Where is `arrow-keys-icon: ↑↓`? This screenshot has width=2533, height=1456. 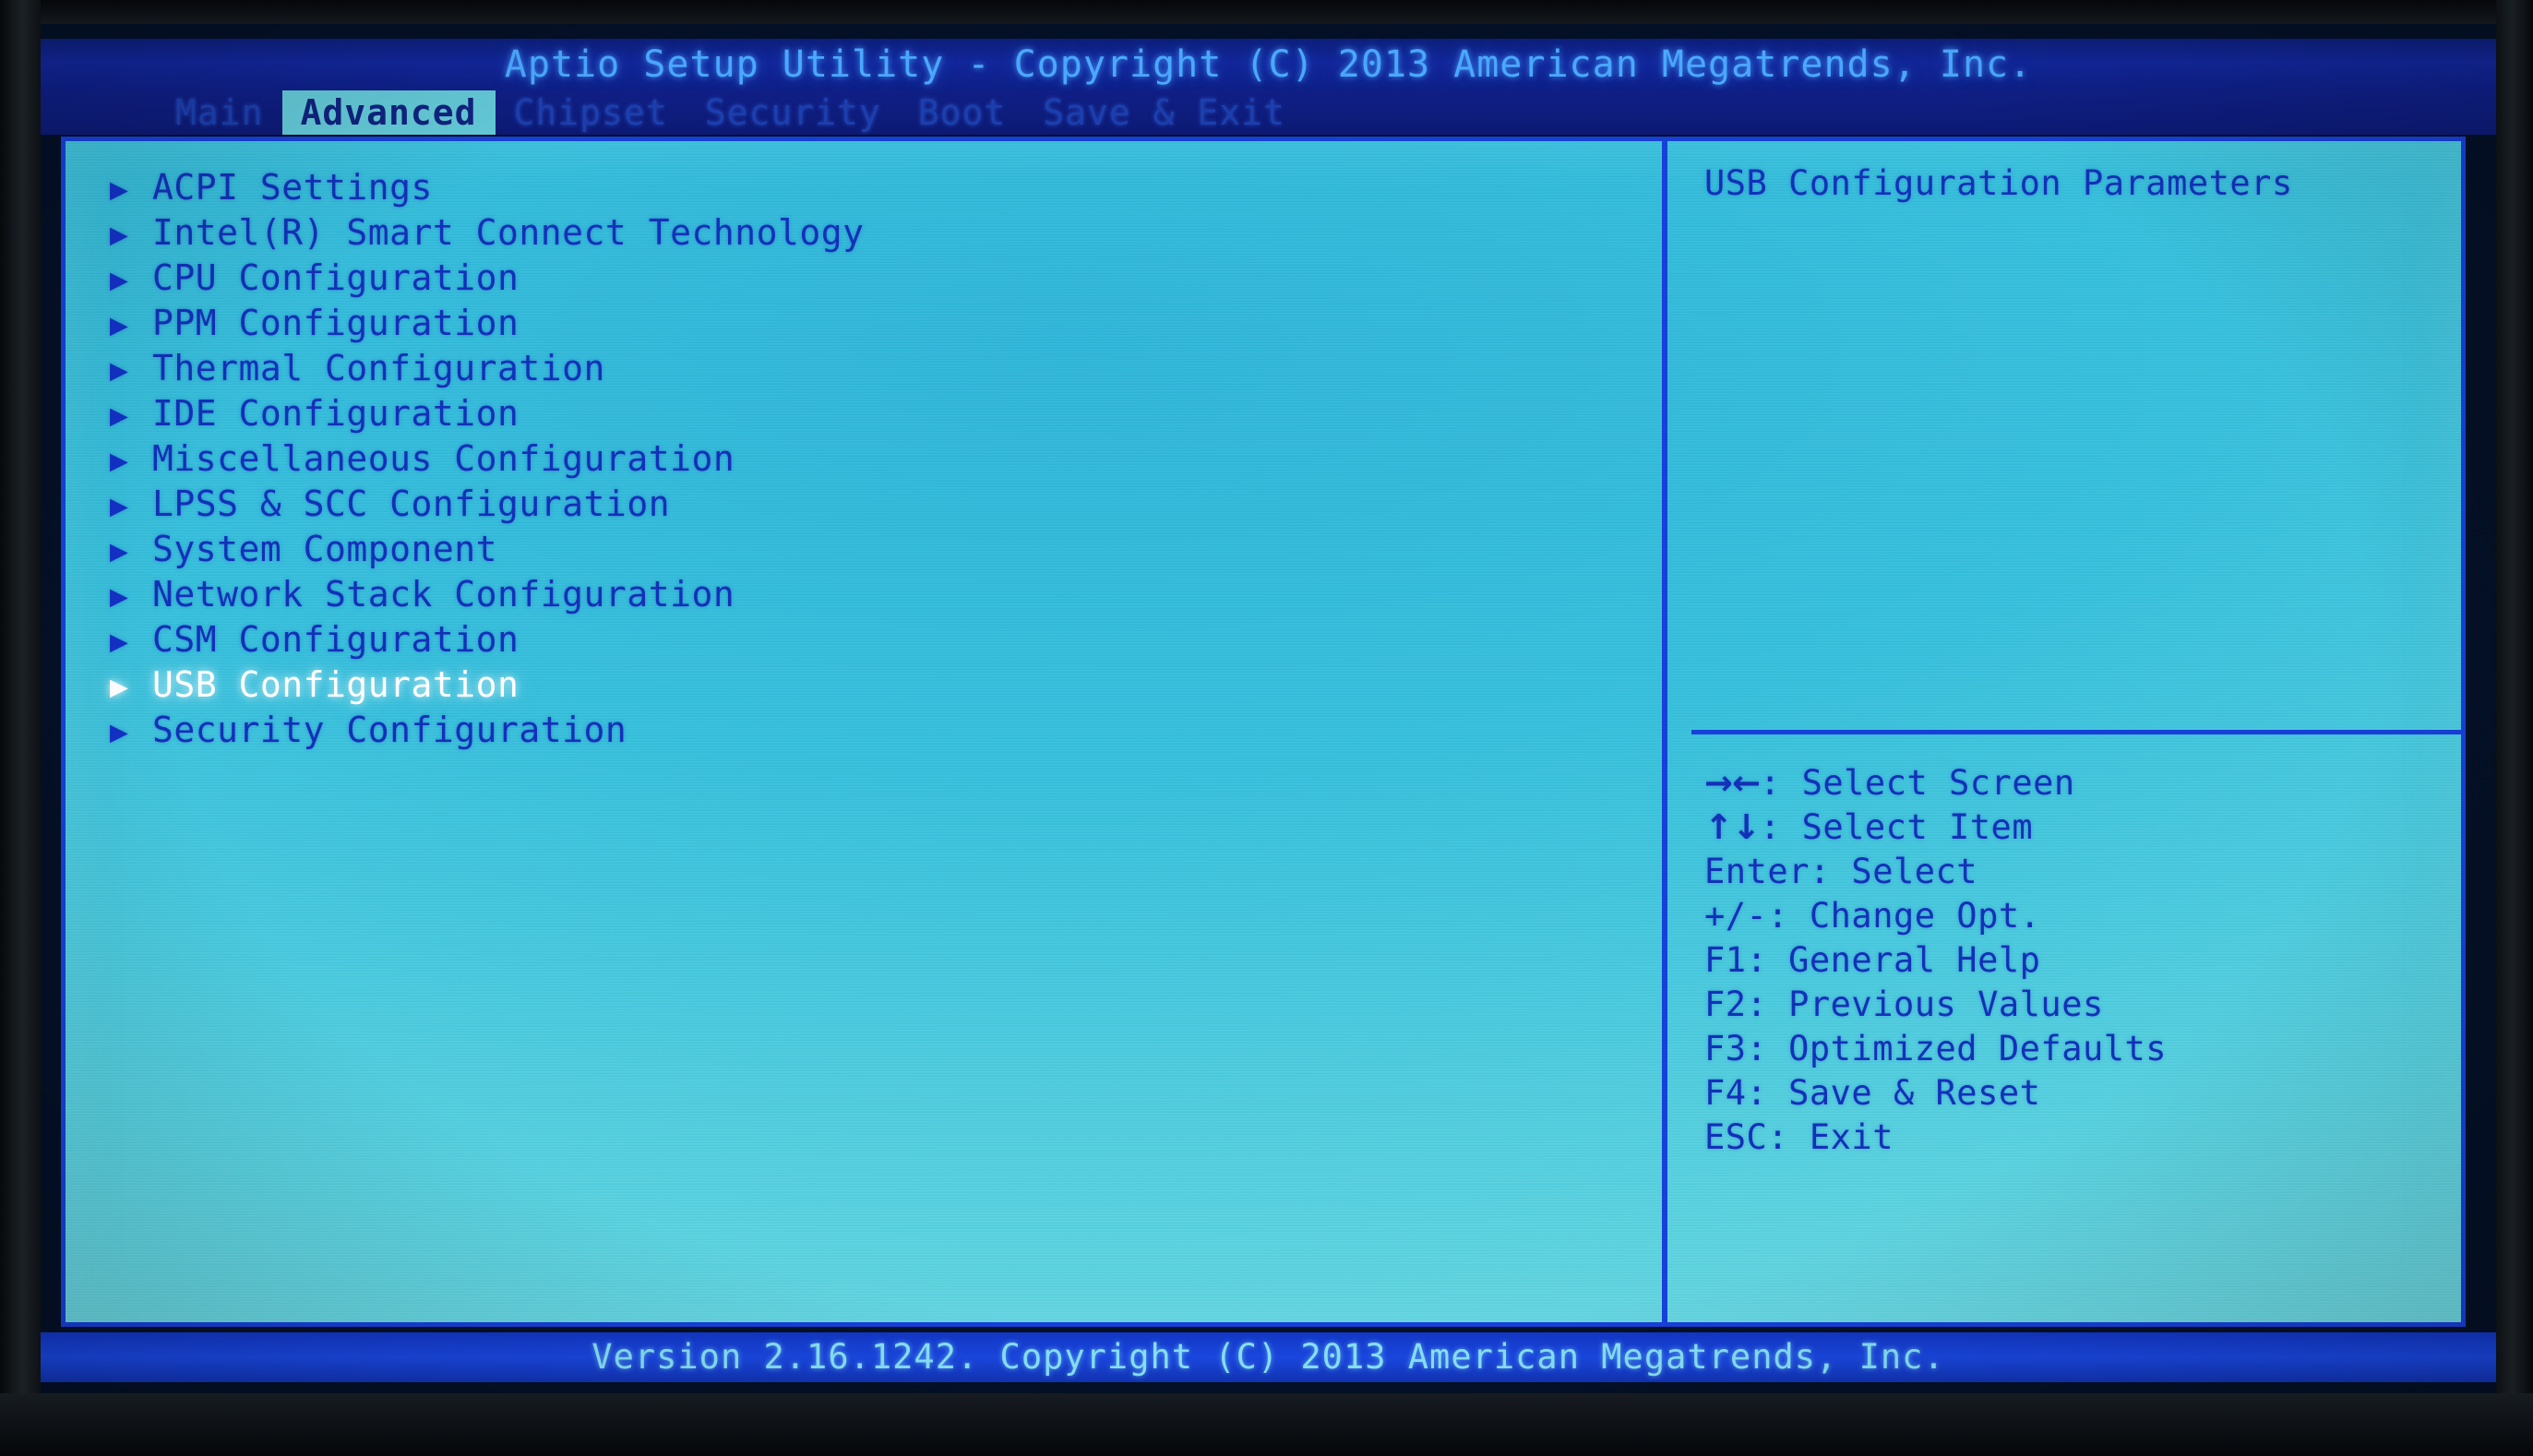
arrow-keys-icon: ↑↓ is located at coordinates (1732, 827).